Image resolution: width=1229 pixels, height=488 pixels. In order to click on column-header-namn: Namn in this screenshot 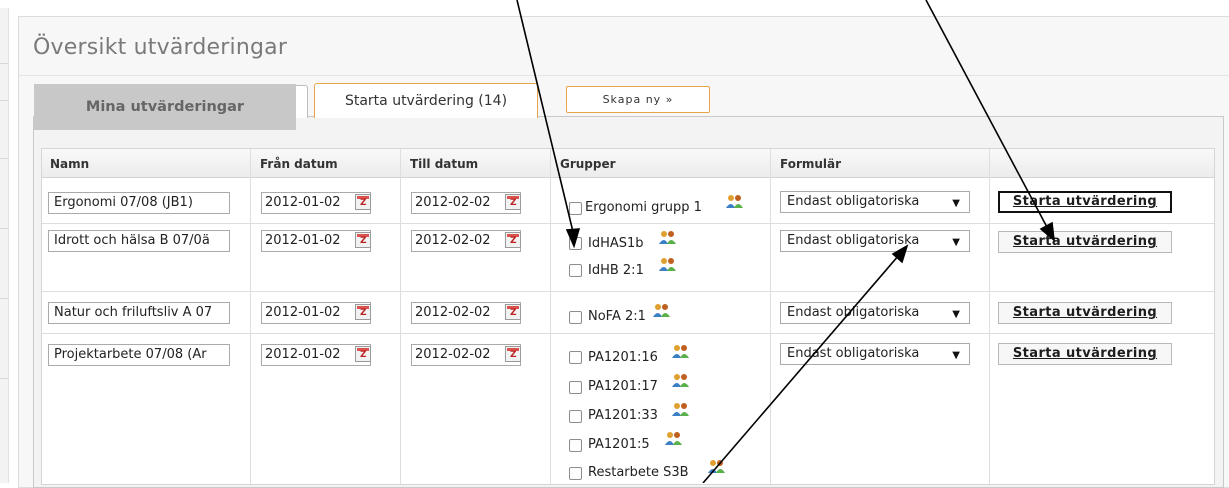, I will do `click(70, 164)`.